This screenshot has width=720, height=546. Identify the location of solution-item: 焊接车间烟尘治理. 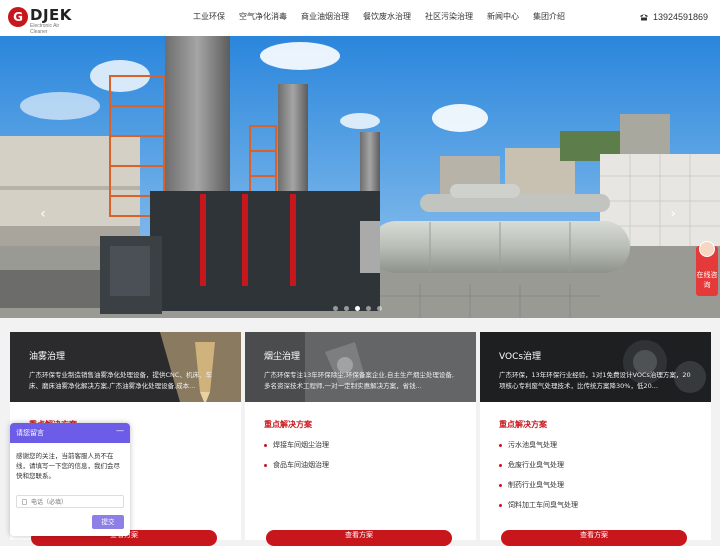
(296, 449).